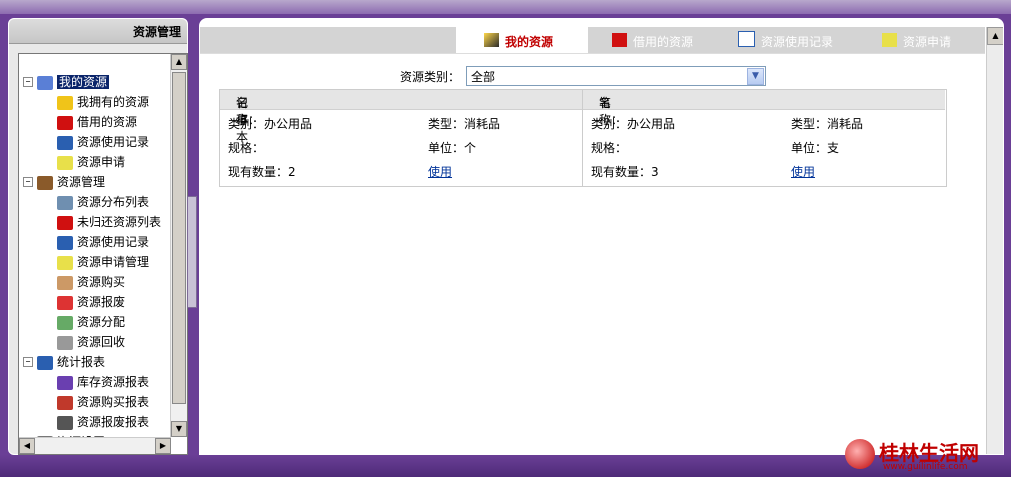 The image size is (1011, 477). What do you see at coordinates (101, 282) in the screenshot?
I see `tree-node-label: 资源购买` at bounding box center [101, 282].